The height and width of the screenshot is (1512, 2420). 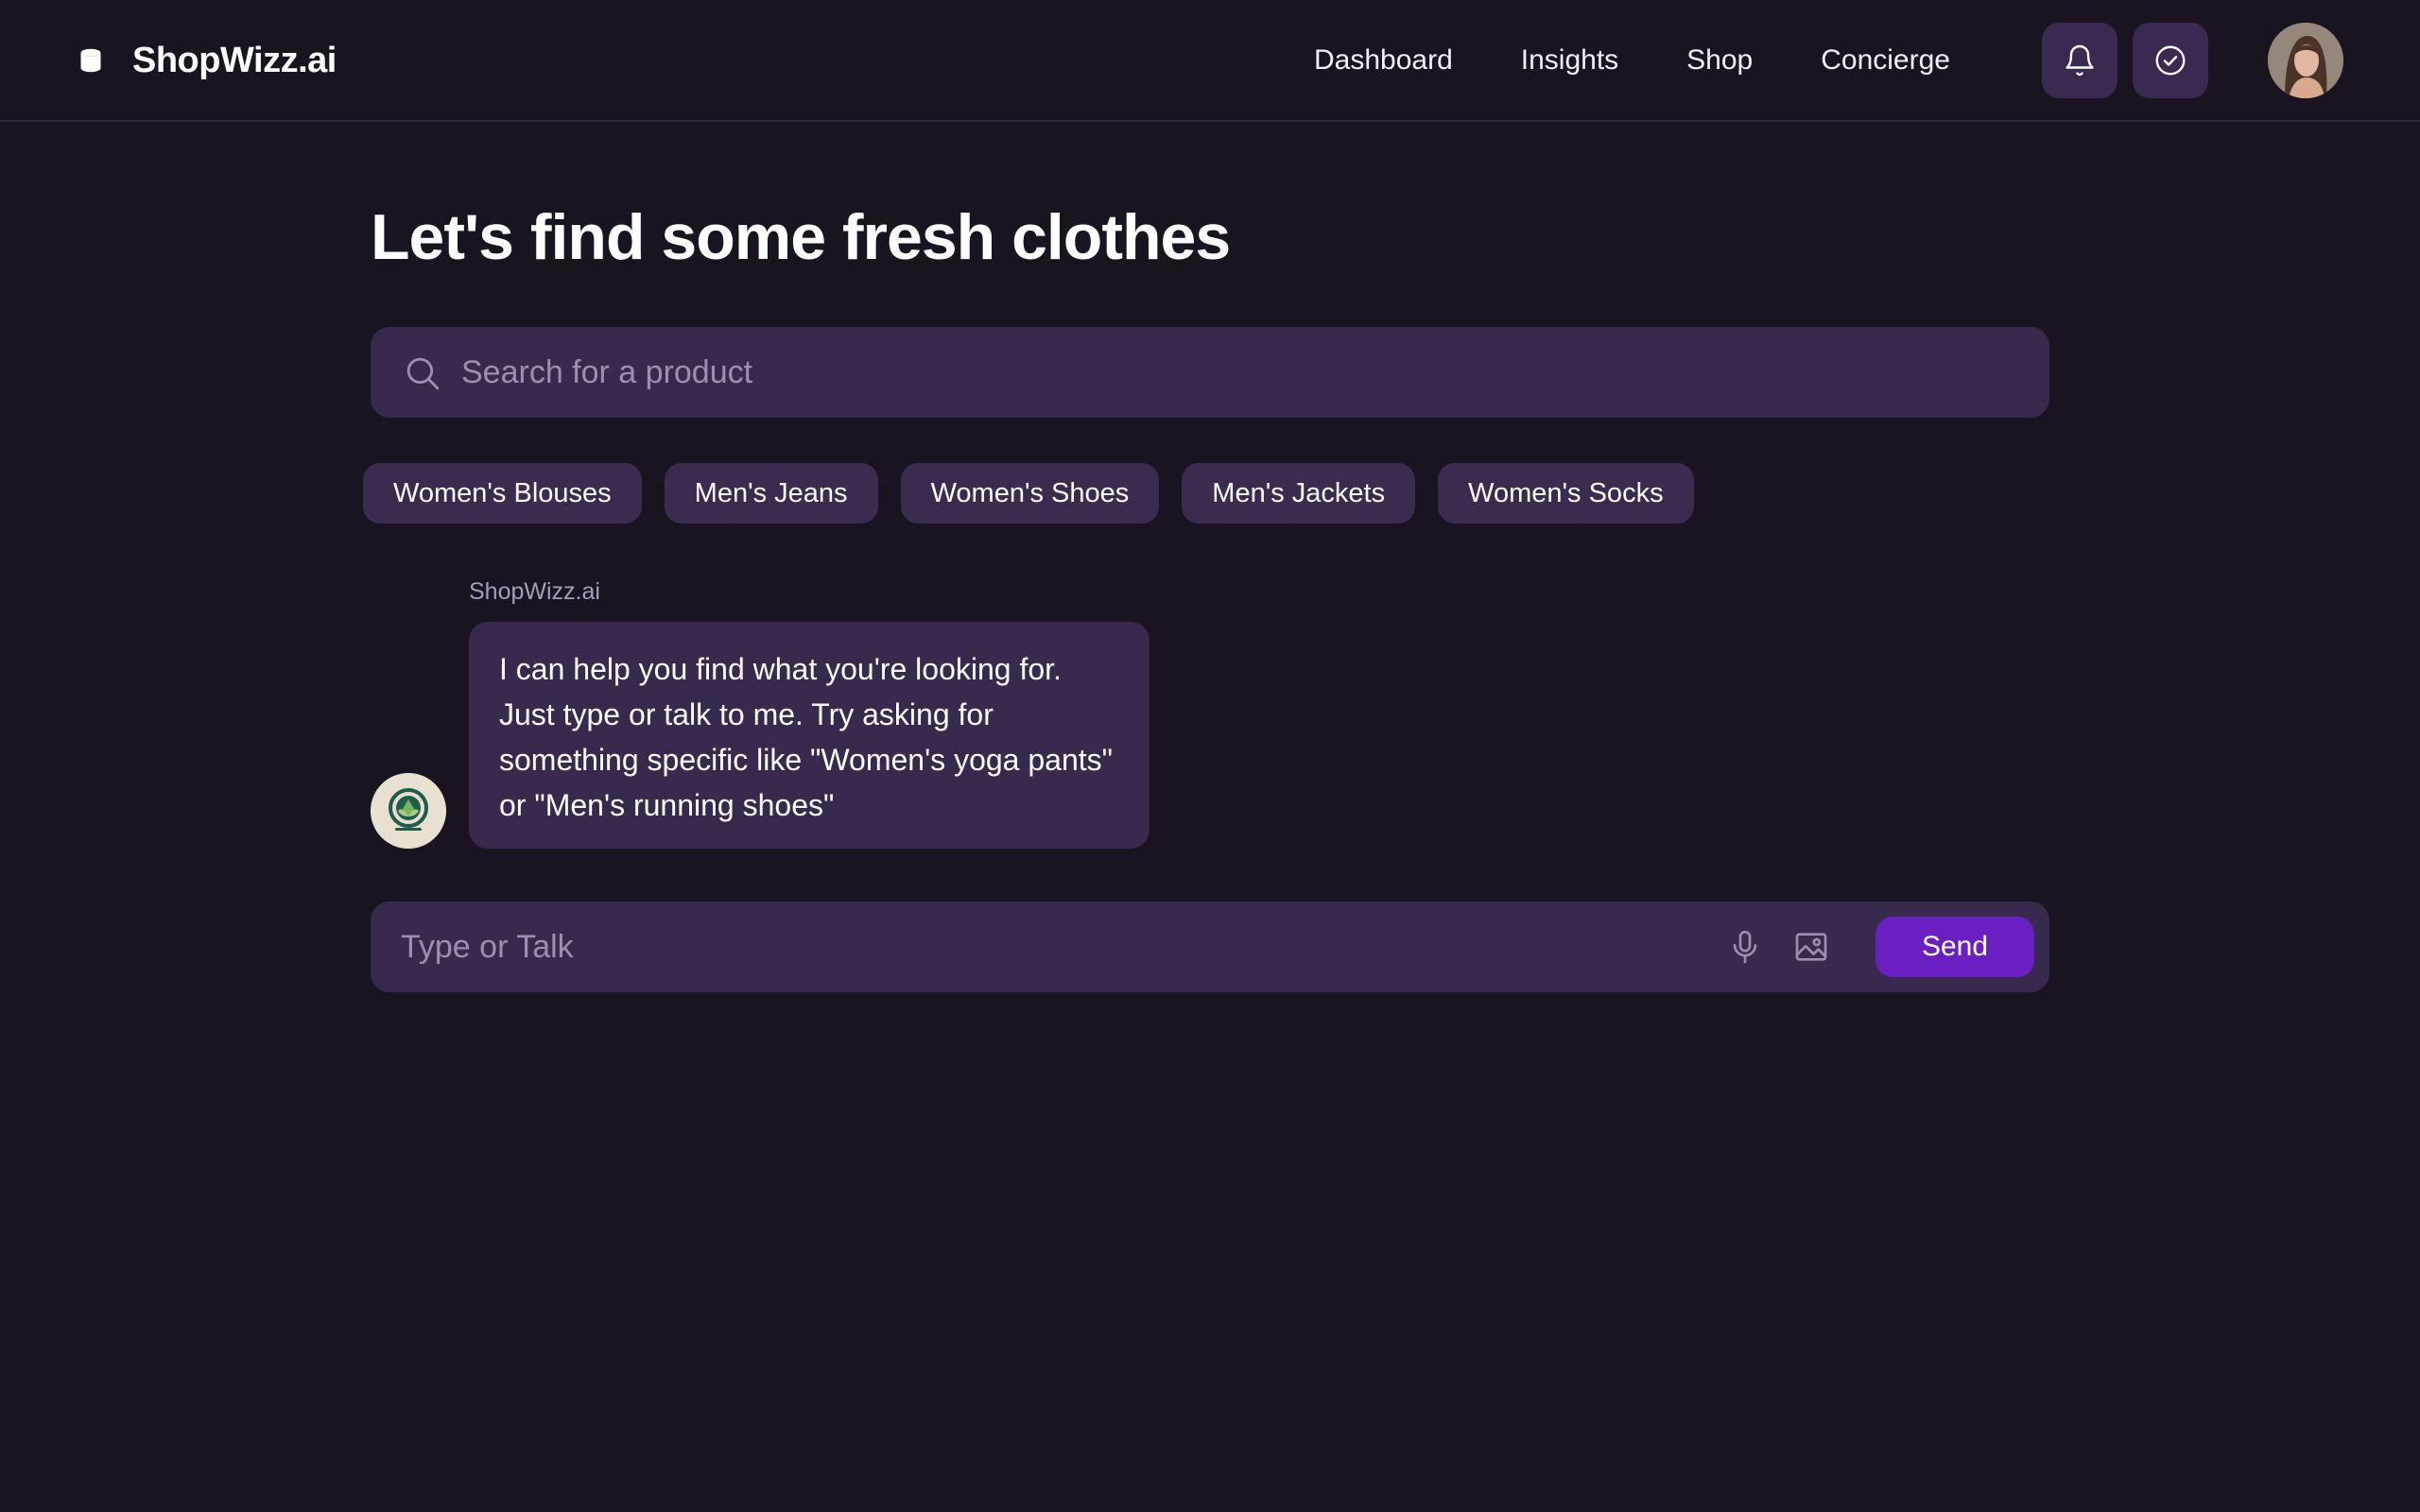 I want to click on notifications-button, so click(x=2080, y=60).